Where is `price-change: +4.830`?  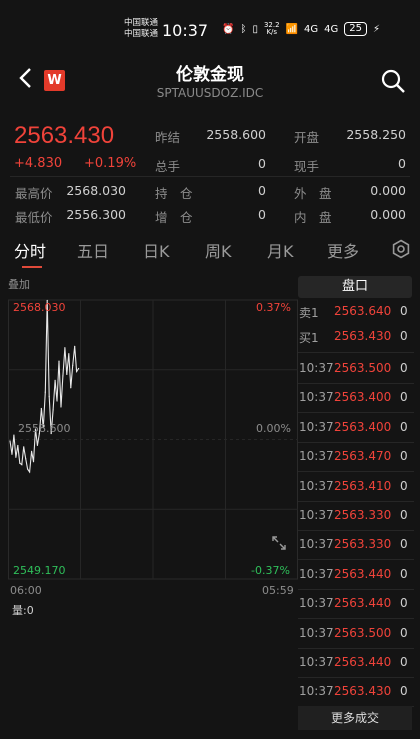
price-change: +4.830 is located at coordinates (38, 163).